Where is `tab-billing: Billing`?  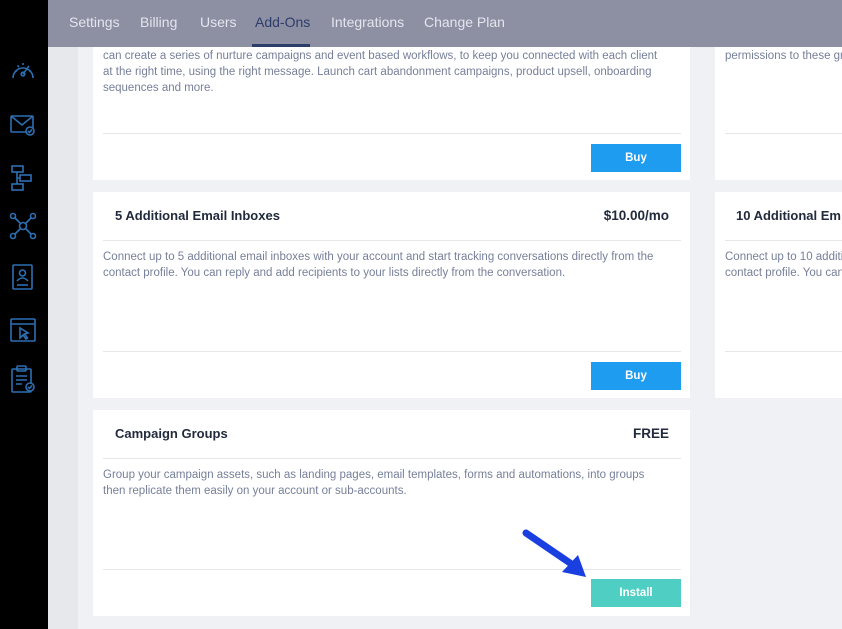 tab-billing: Billing is located at coordinates (158, 22).